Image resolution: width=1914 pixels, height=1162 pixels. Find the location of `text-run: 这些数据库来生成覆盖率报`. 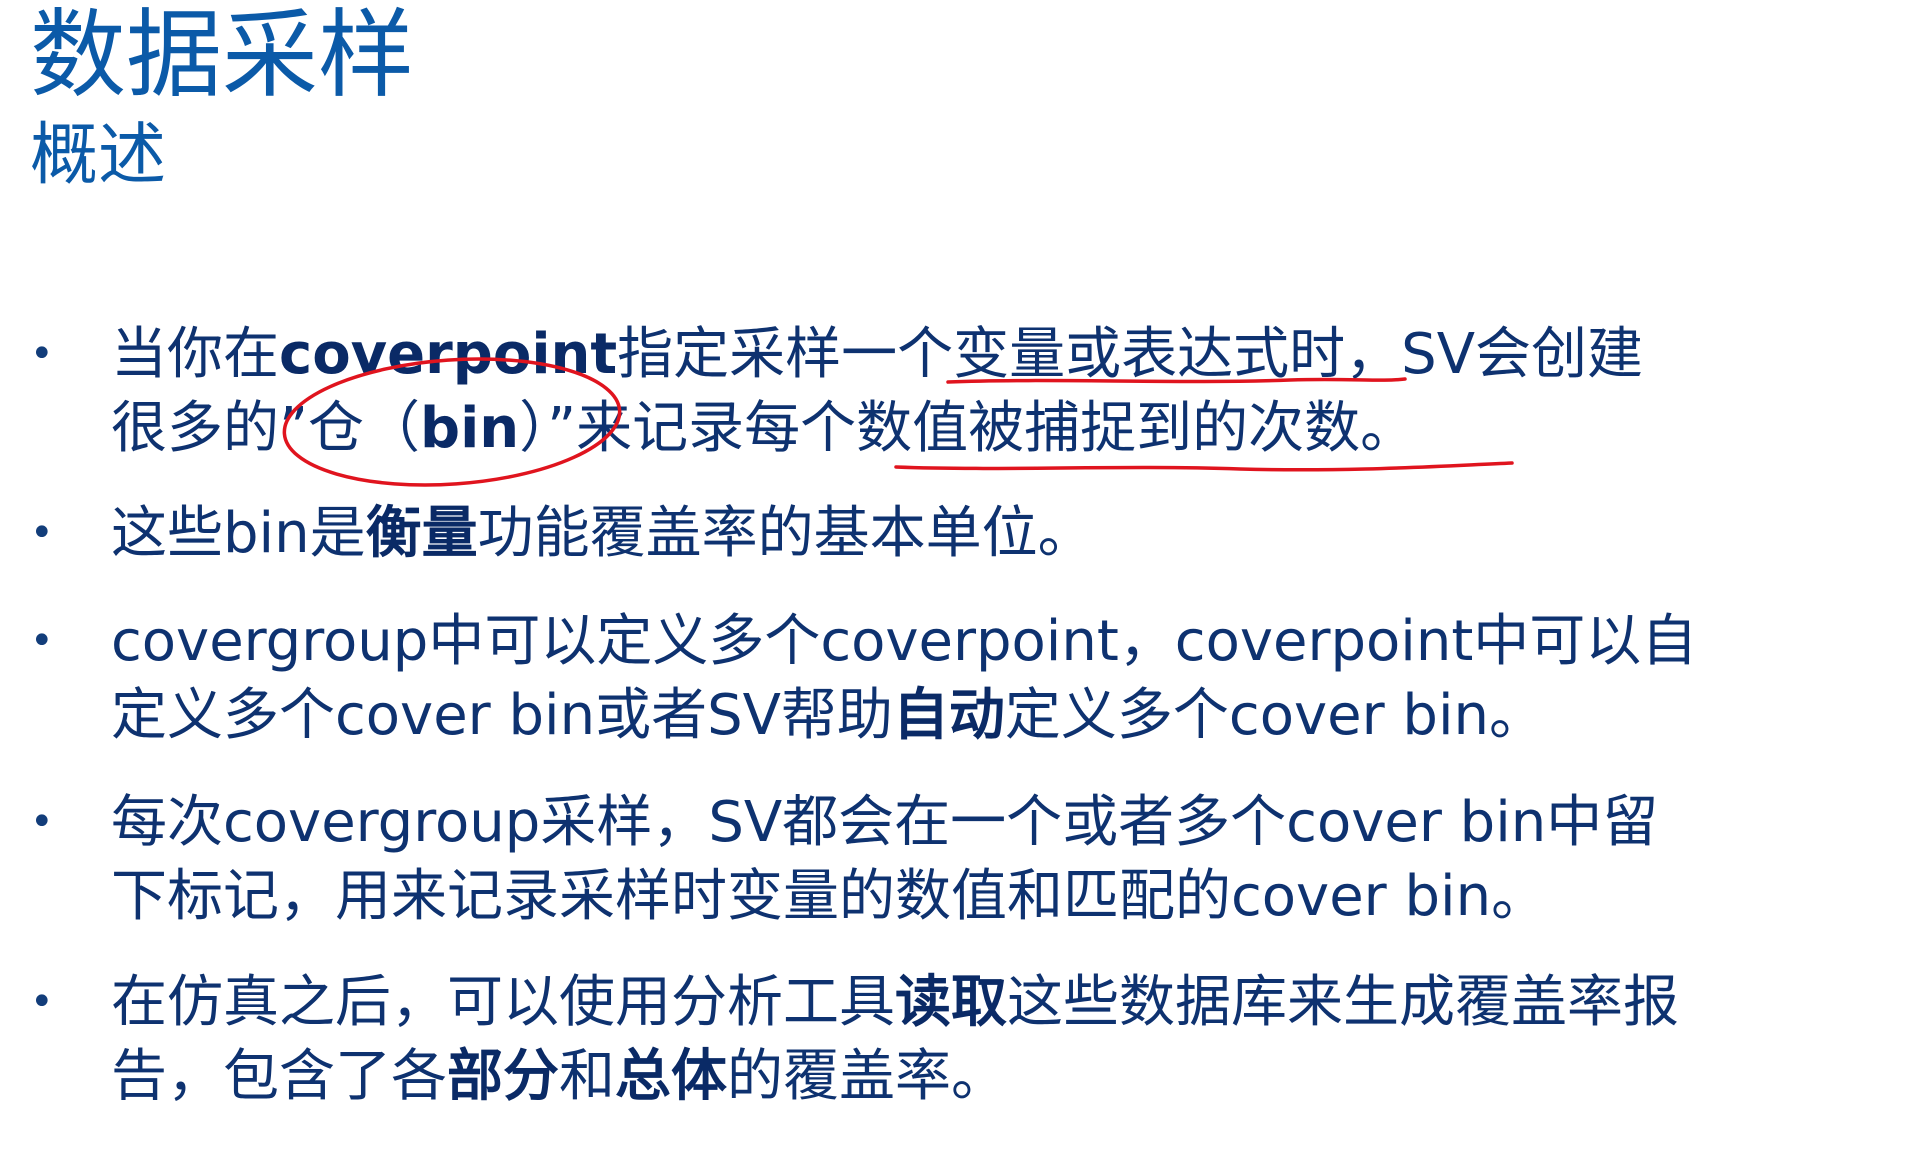

text-run: 这些数据库来生成覆盖率报 is located at coordinates (1343, 1002).